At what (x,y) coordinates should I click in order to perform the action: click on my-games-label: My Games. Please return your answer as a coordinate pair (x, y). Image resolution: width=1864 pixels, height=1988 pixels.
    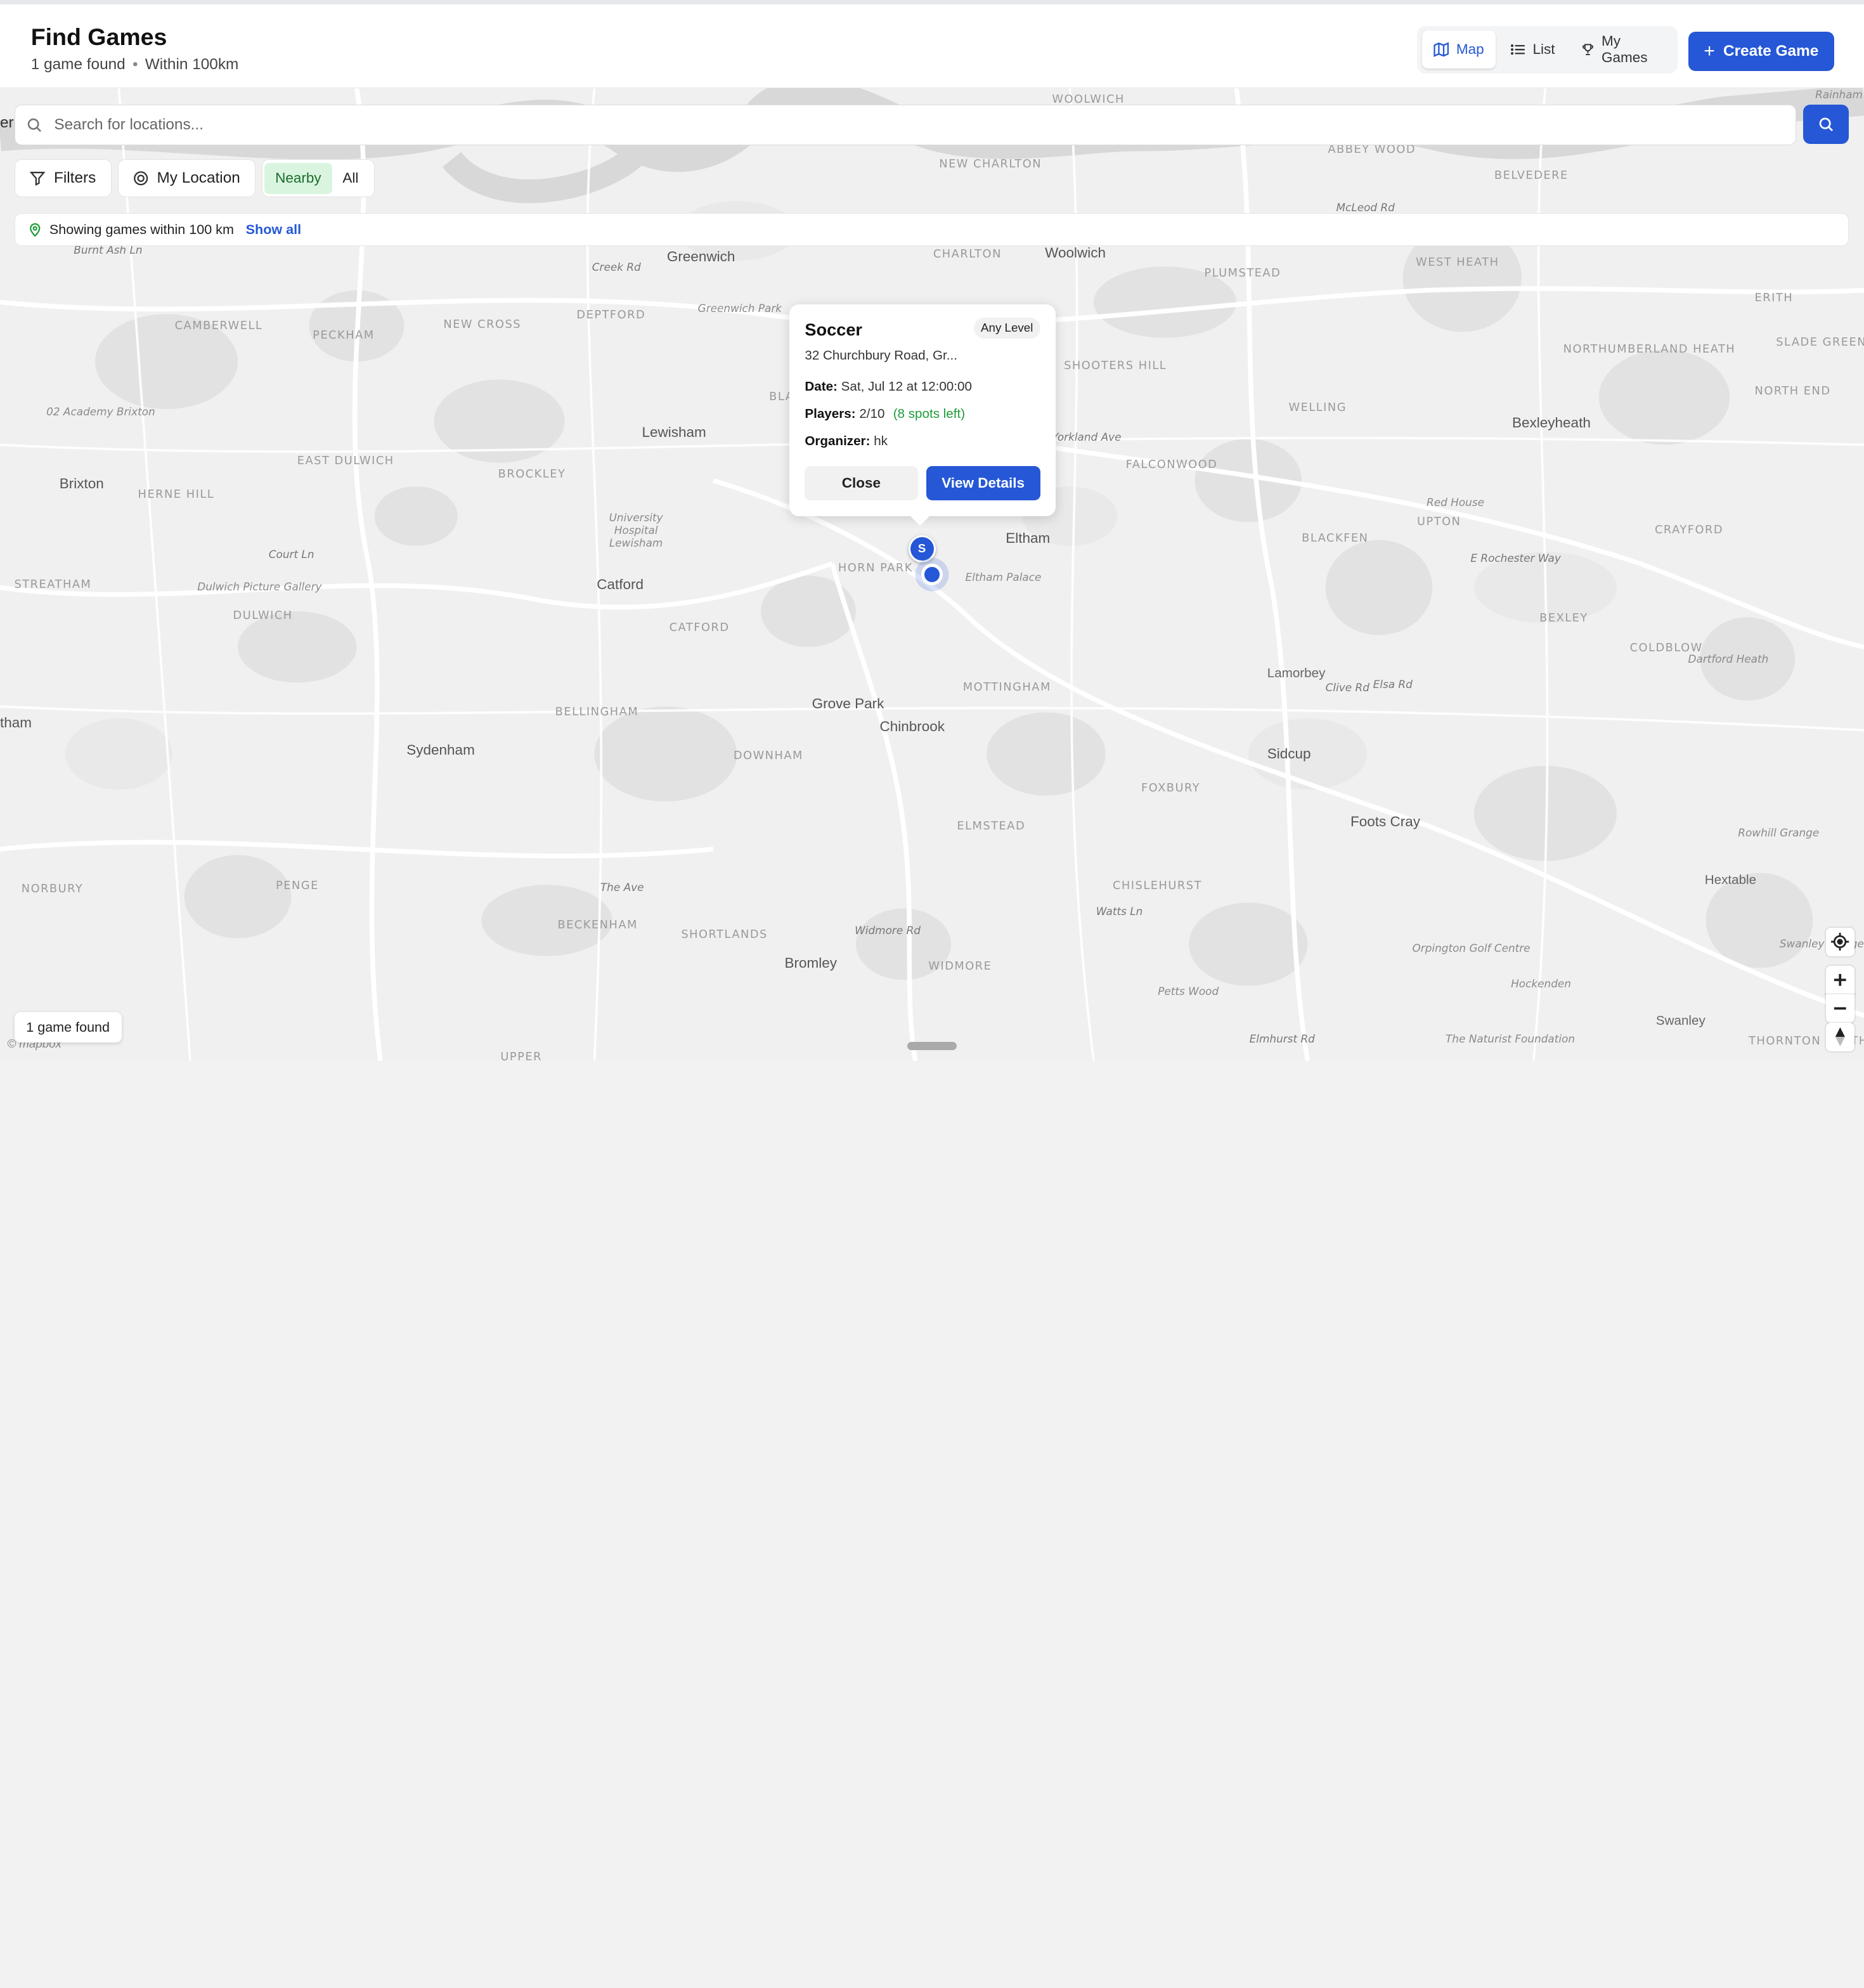
    Looking at the image, I should click on (1624, 49).